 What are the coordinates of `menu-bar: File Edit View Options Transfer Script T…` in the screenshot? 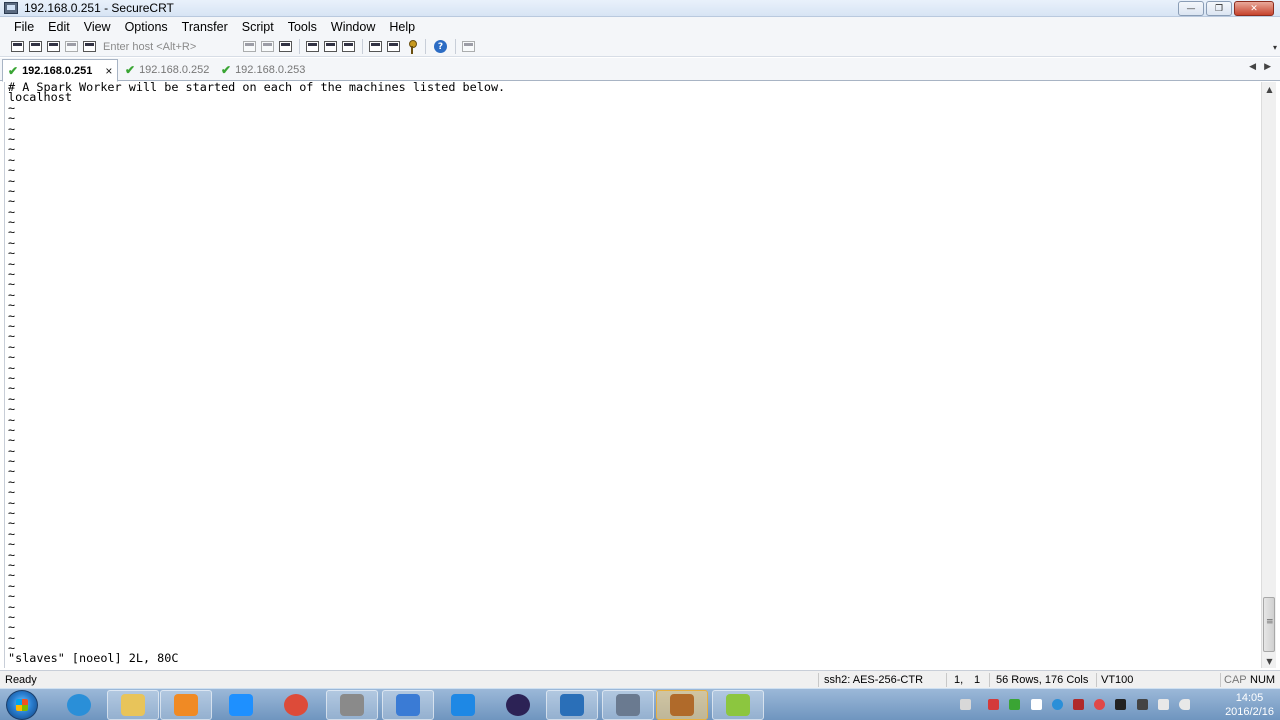 It's located at (640, 27).